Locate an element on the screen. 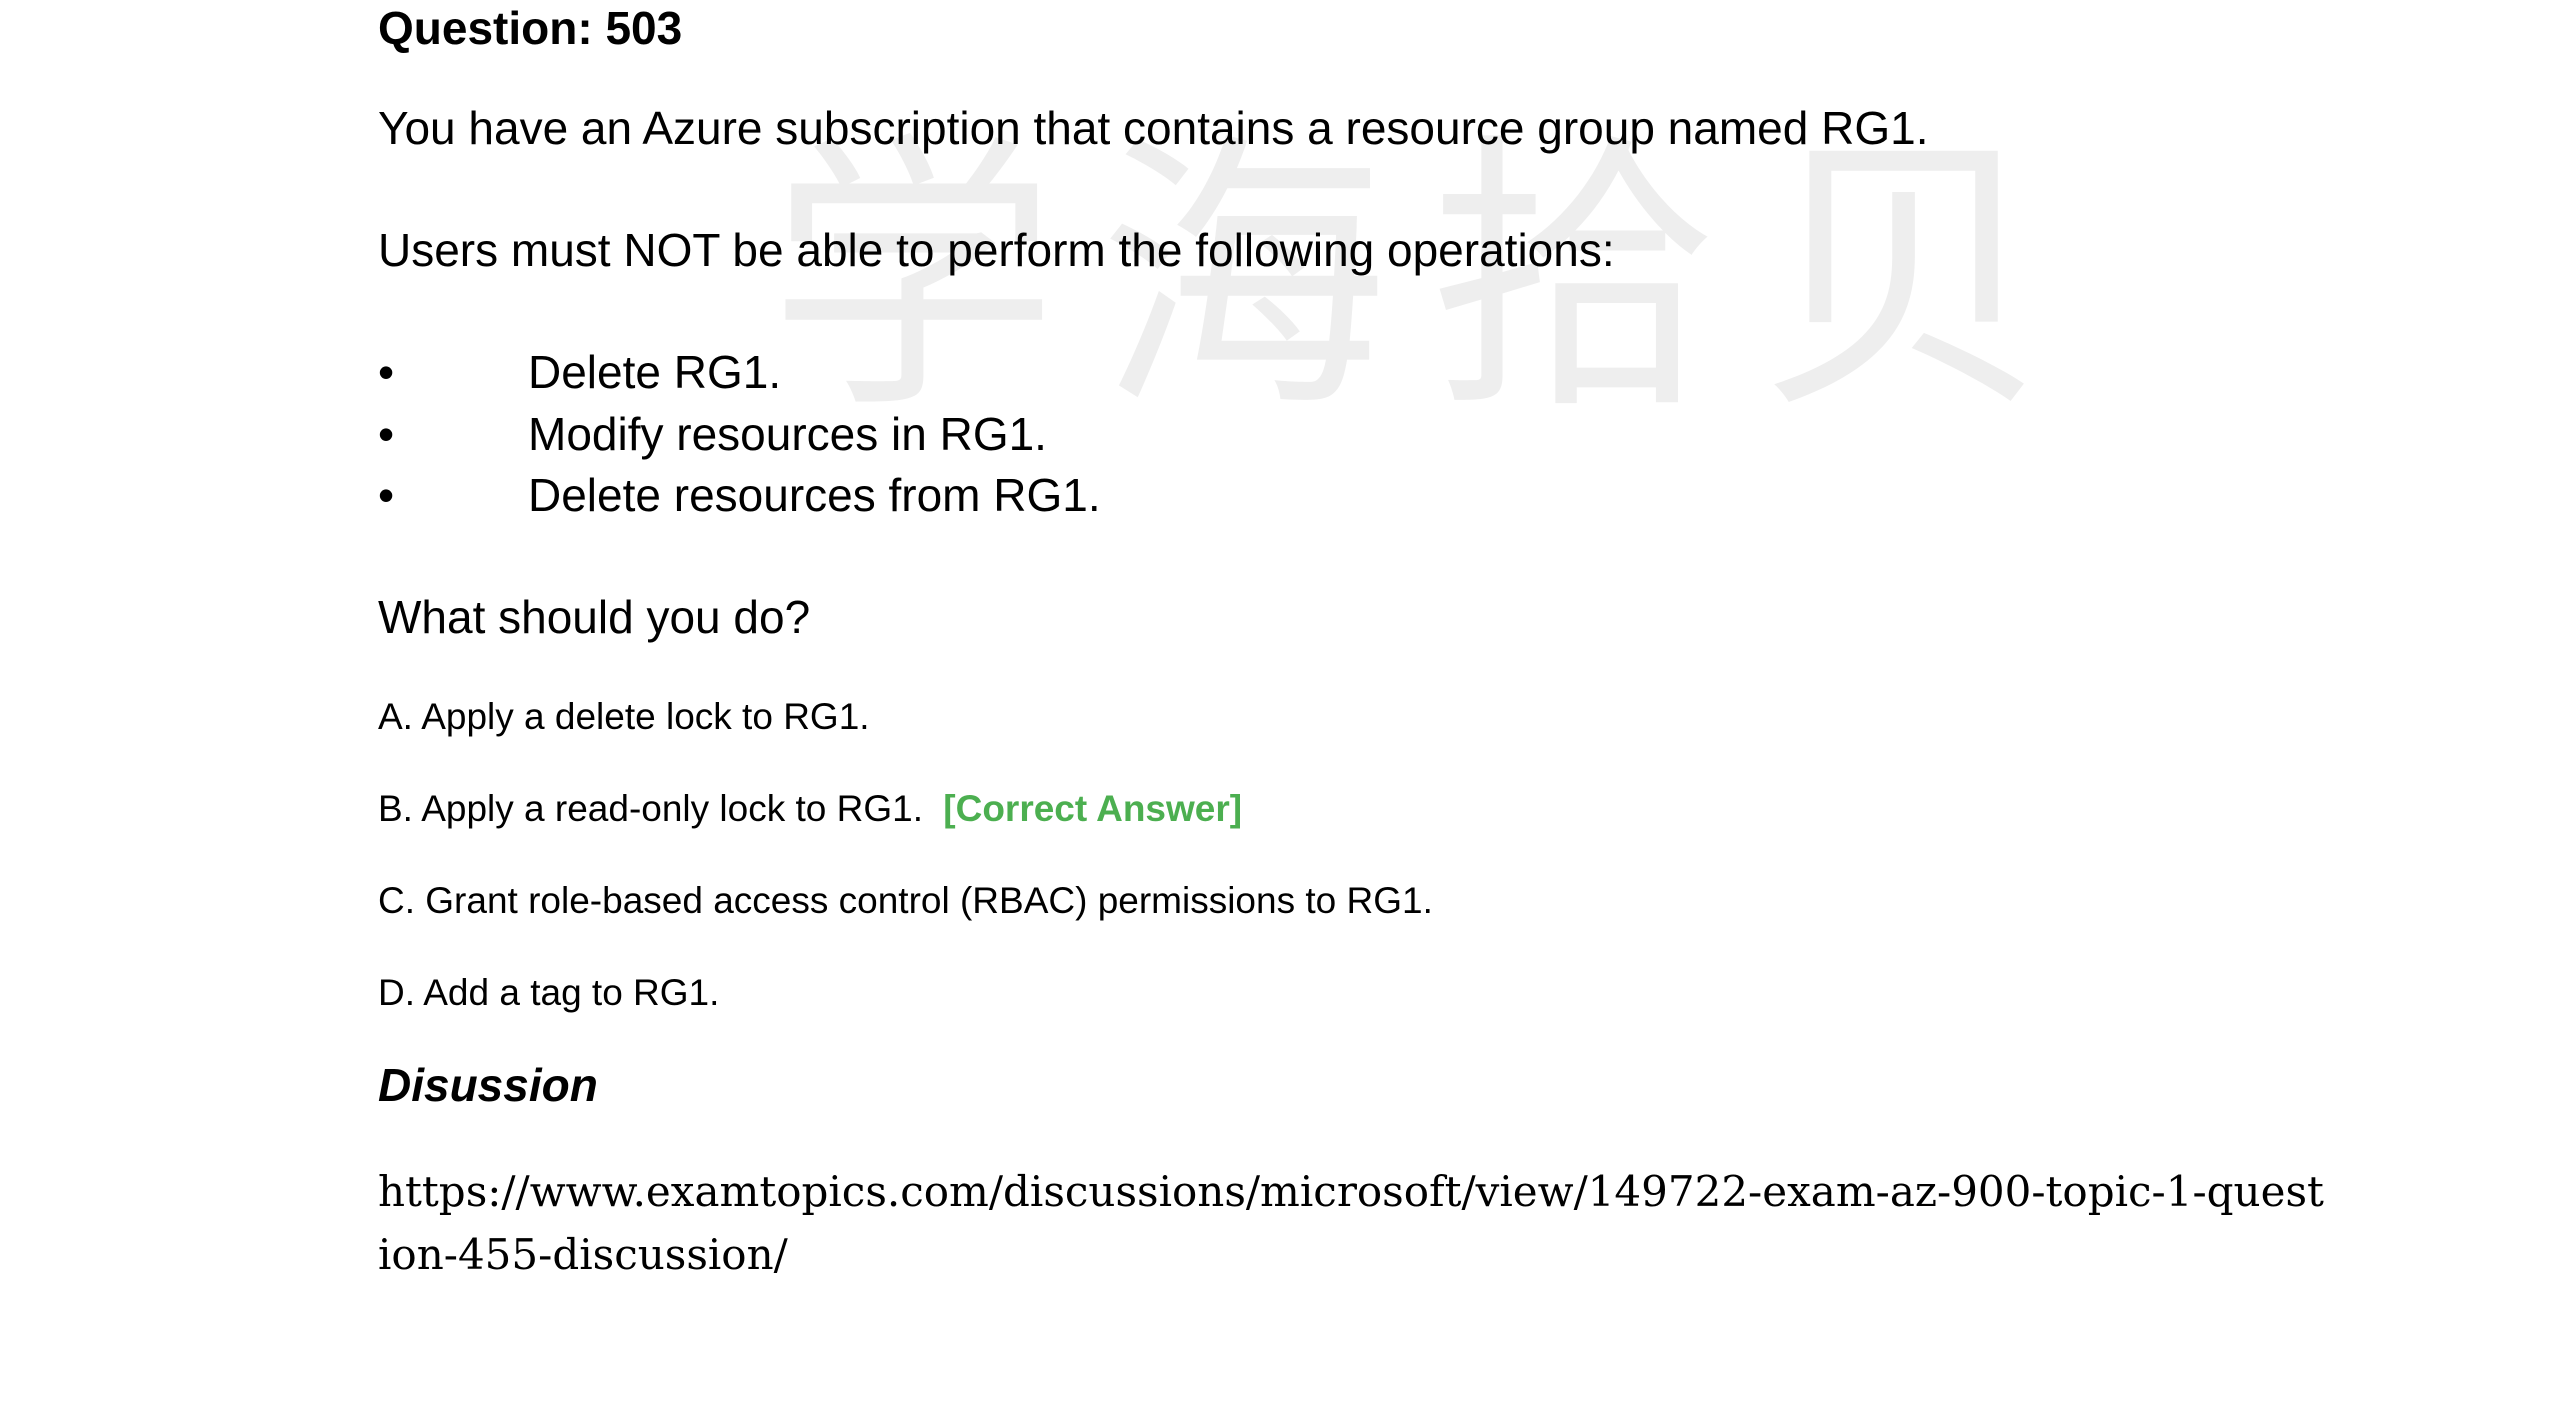  correct-answer-tag: [Correct Answer] is located at coordinates (1093, 808).